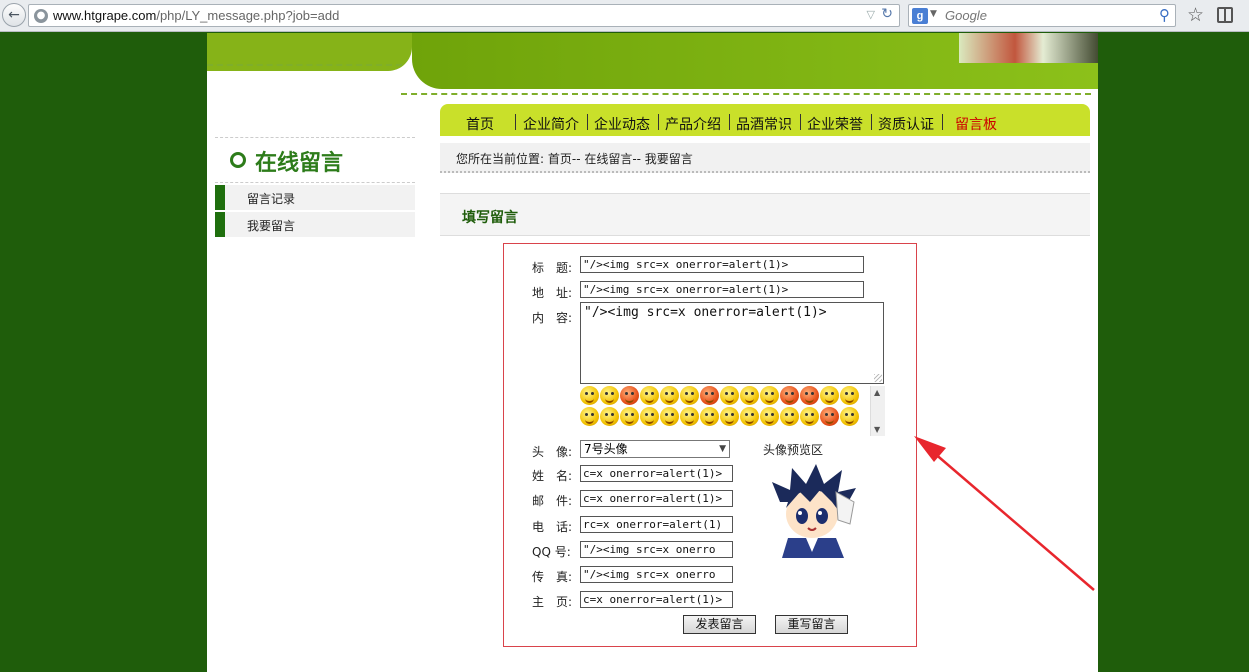 The image size is (1249, 672). I want to click on avatar-select-value: 7号头像, so click(606, 449).